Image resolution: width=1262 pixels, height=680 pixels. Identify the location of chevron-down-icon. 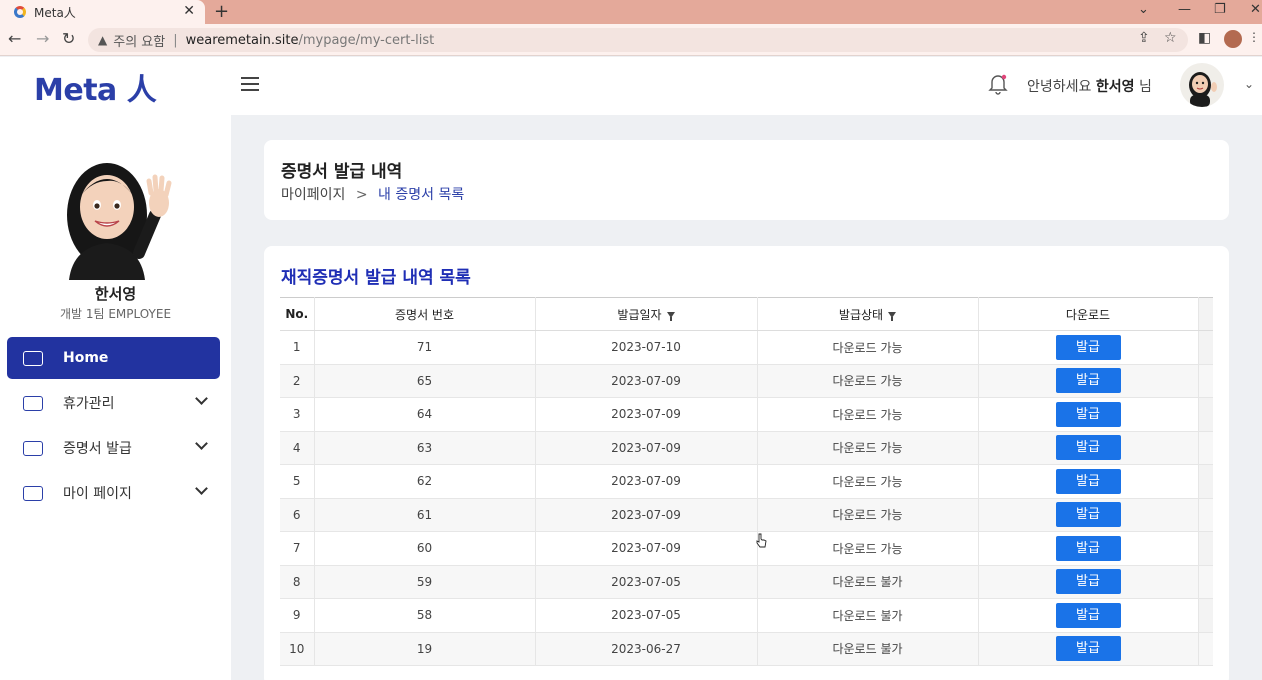
(201, 488).